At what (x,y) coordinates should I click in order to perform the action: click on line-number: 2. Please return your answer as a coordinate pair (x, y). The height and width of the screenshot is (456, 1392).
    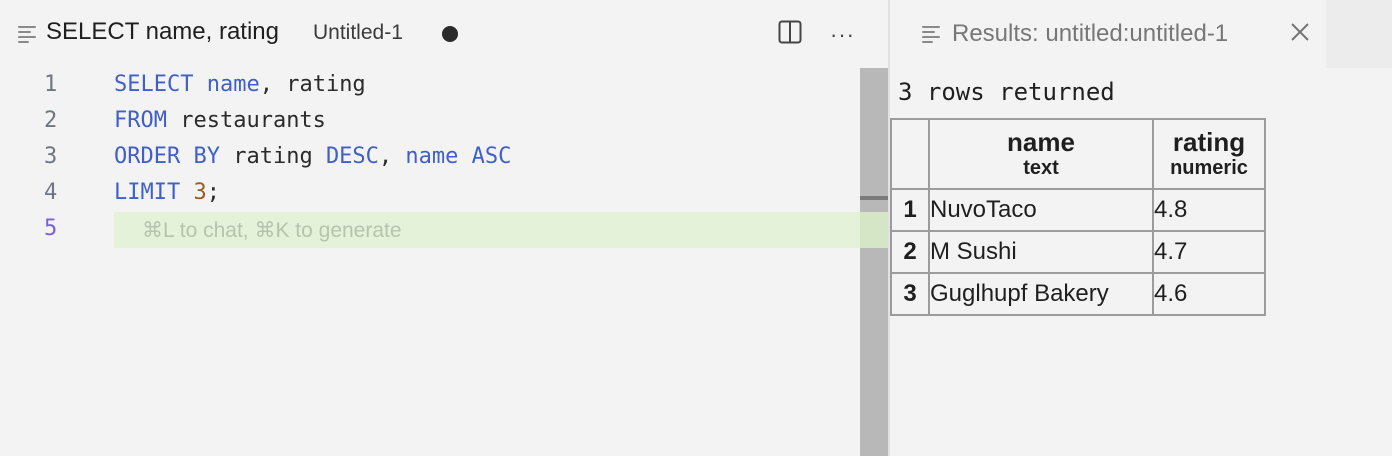
    Looking at the image, I should click on (51, 120).